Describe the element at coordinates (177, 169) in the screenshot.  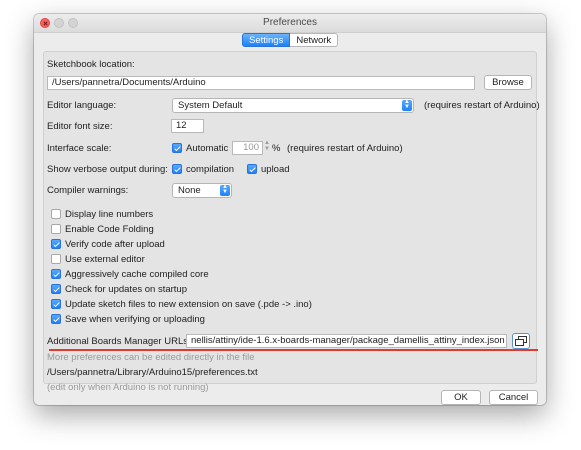
I see `verbose-compilation-checkbox` at that location.